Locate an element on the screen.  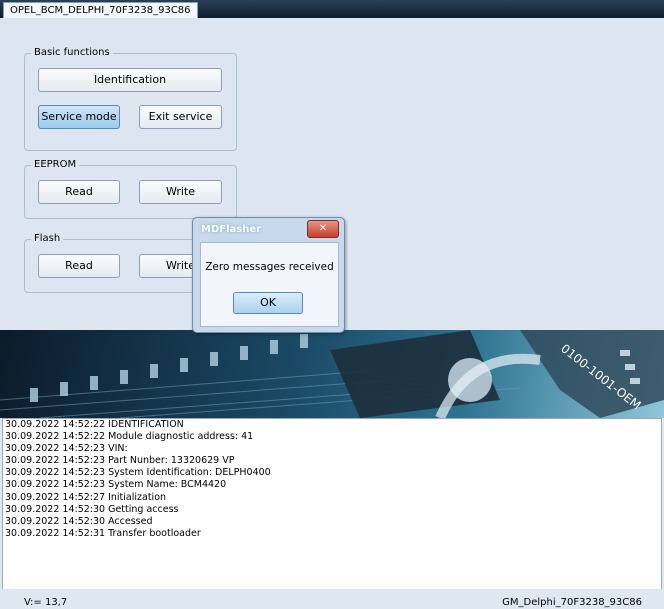
log-line: 30.09.2022 14:52:27 Initialization is located at coordinates (86, 497).